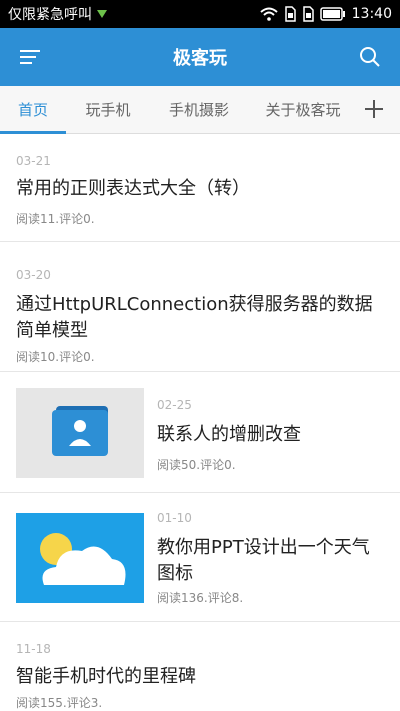  I want to click on app-bar: 极客玩, so click(200, 57).